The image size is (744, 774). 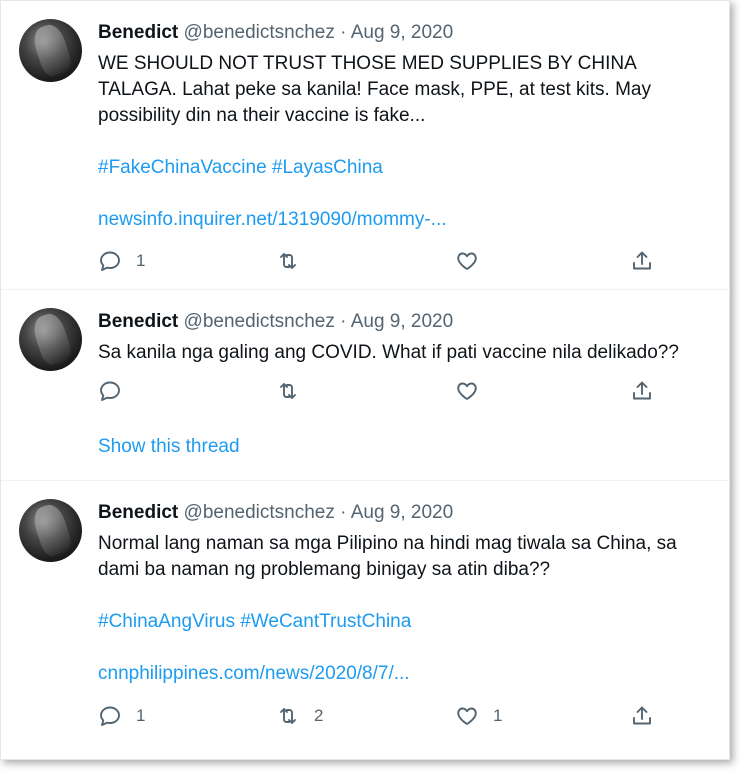 I want to click on tweet-actions, so click(x=378, y=391).